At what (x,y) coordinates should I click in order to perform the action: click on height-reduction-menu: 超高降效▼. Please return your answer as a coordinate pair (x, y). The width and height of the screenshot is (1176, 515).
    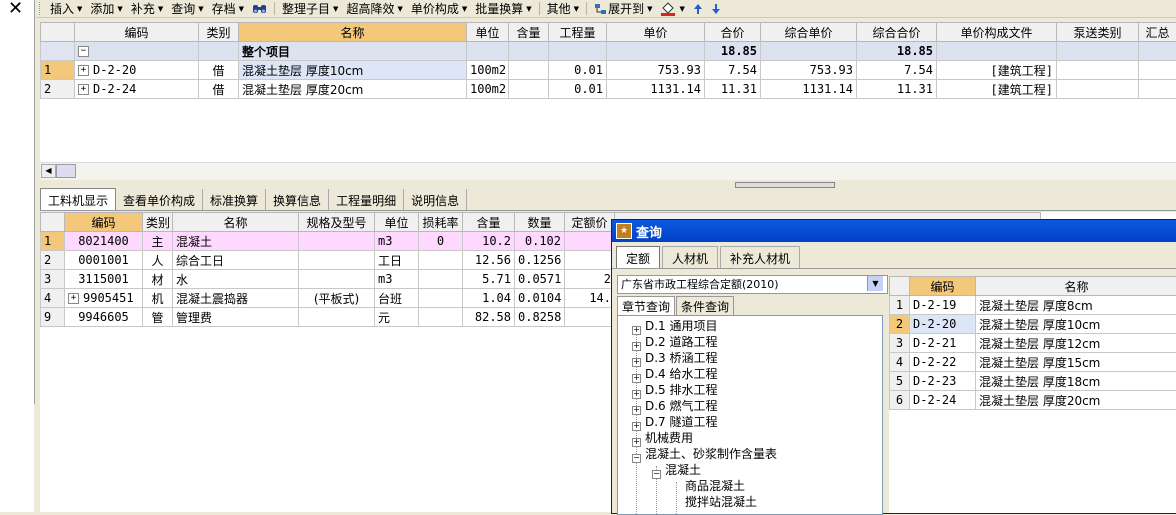
    Looking at the image, I should click on (374, 8).